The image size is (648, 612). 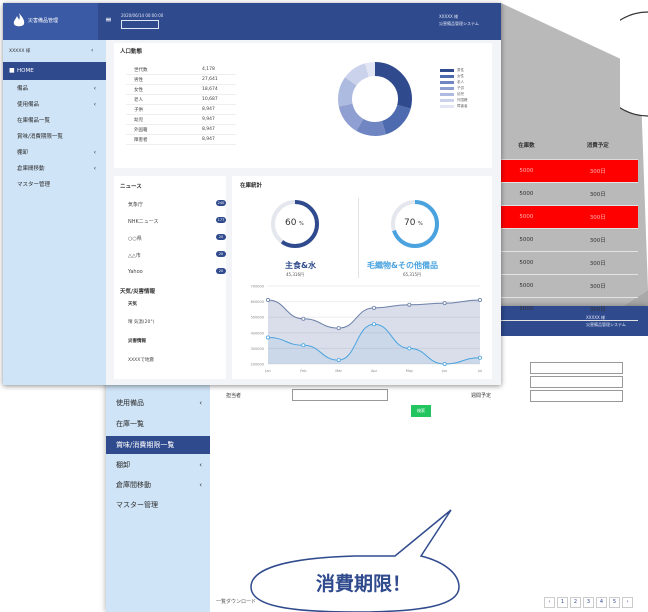 I want to click on news-count-badge: 20, so click(x=221, y=254).